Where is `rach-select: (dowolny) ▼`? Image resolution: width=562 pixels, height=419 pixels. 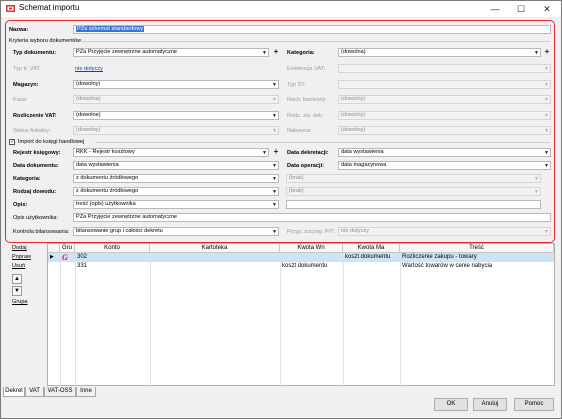 rach-select: (dowolny) ▼ is located at coordinates (444, 99).